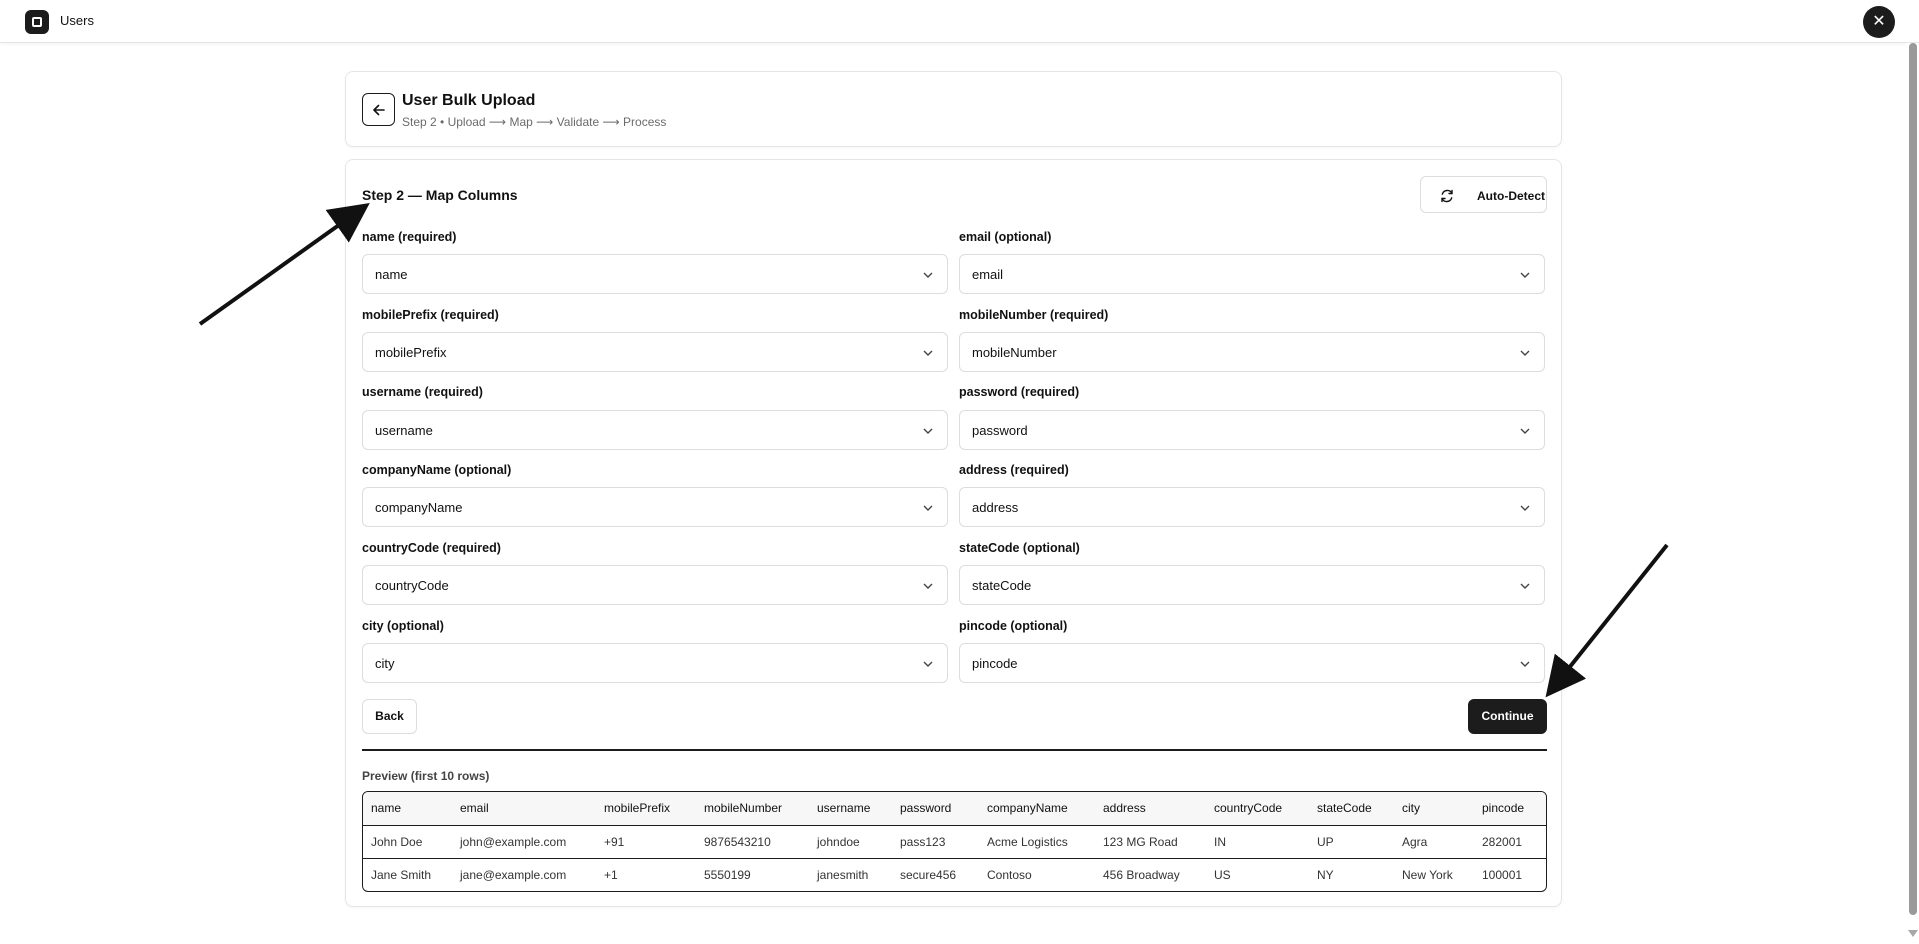  I want to click on table-cell: UP, so click(1351, 842).